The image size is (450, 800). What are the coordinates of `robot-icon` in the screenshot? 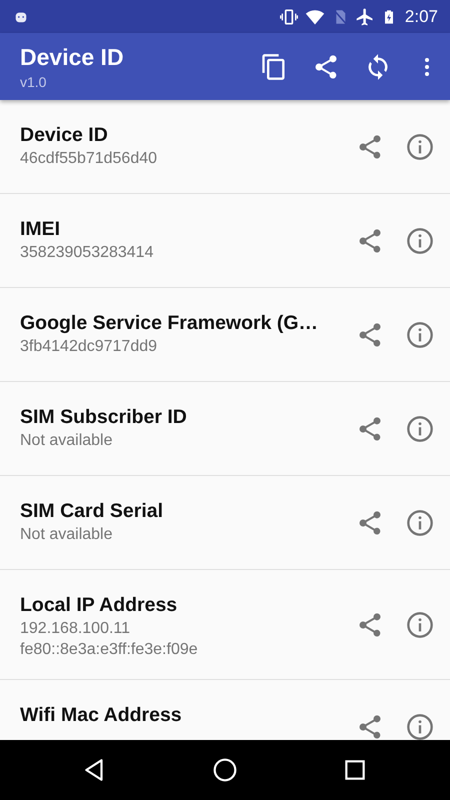 It's located at (21, 17).